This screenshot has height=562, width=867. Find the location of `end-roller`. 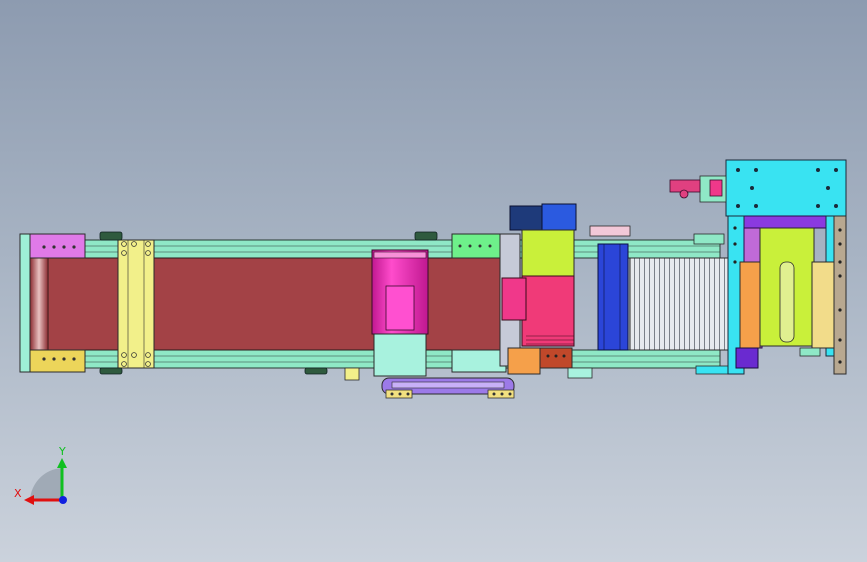

end-roller is located at coordinates (39, 304).